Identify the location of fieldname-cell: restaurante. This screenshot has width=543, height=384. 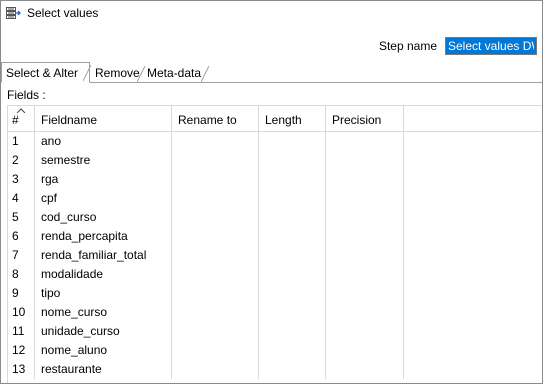
(103, 369).